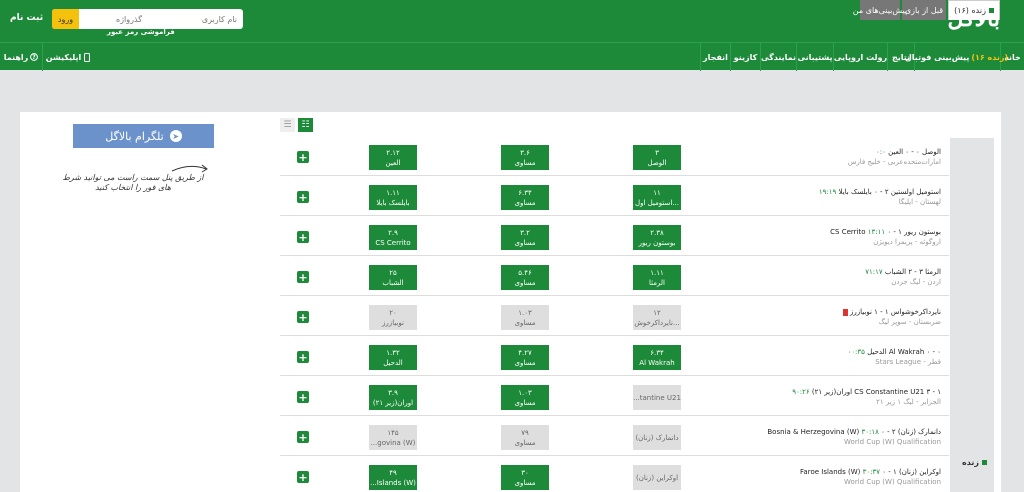  I want to click on telegram-button: تلگرام بالاگل ➤, so click(143, 136).